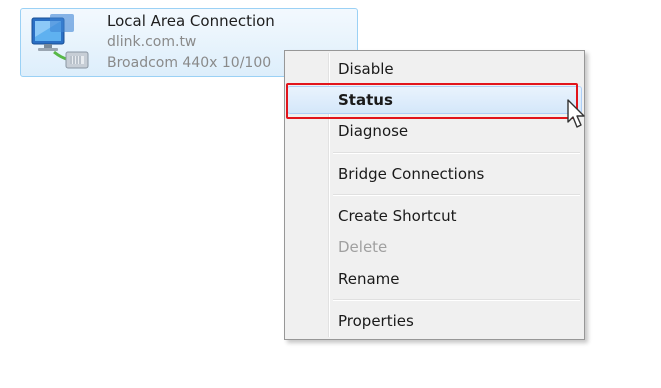 This screenshot has height=388, width=661. What do you see at coordinates (60, 41) in the screenshot?
I see `network-adapter-icon` at bounding box center [60, 41].